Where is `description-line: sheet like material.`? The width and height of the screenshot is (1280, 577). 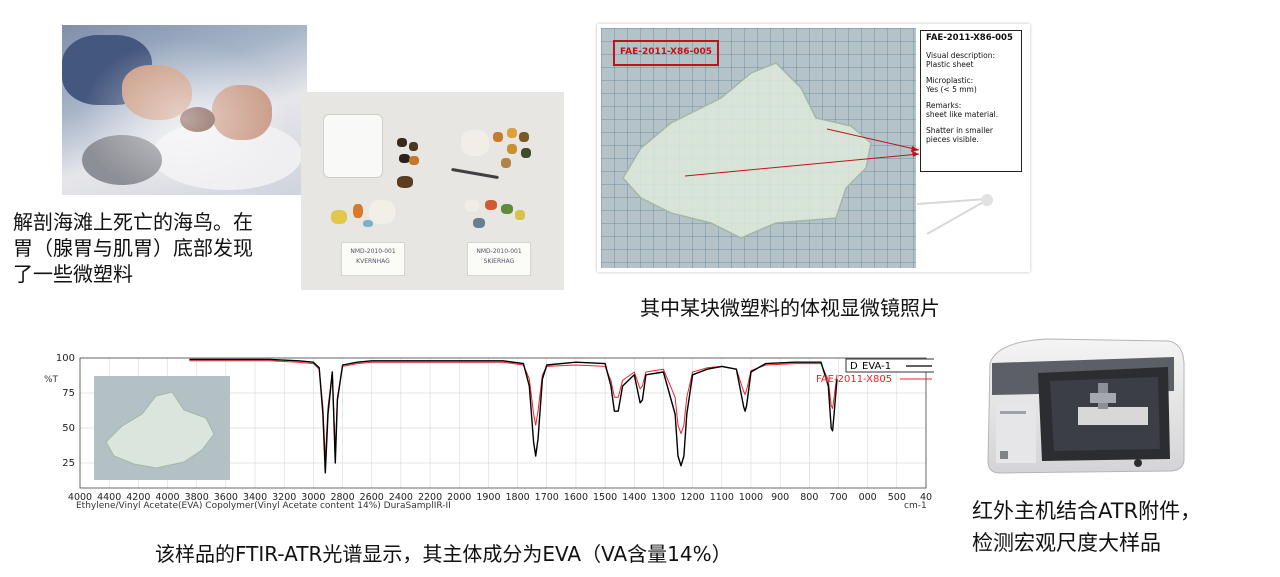
description-line: sheet like material. is located at coordinates (962, 114).